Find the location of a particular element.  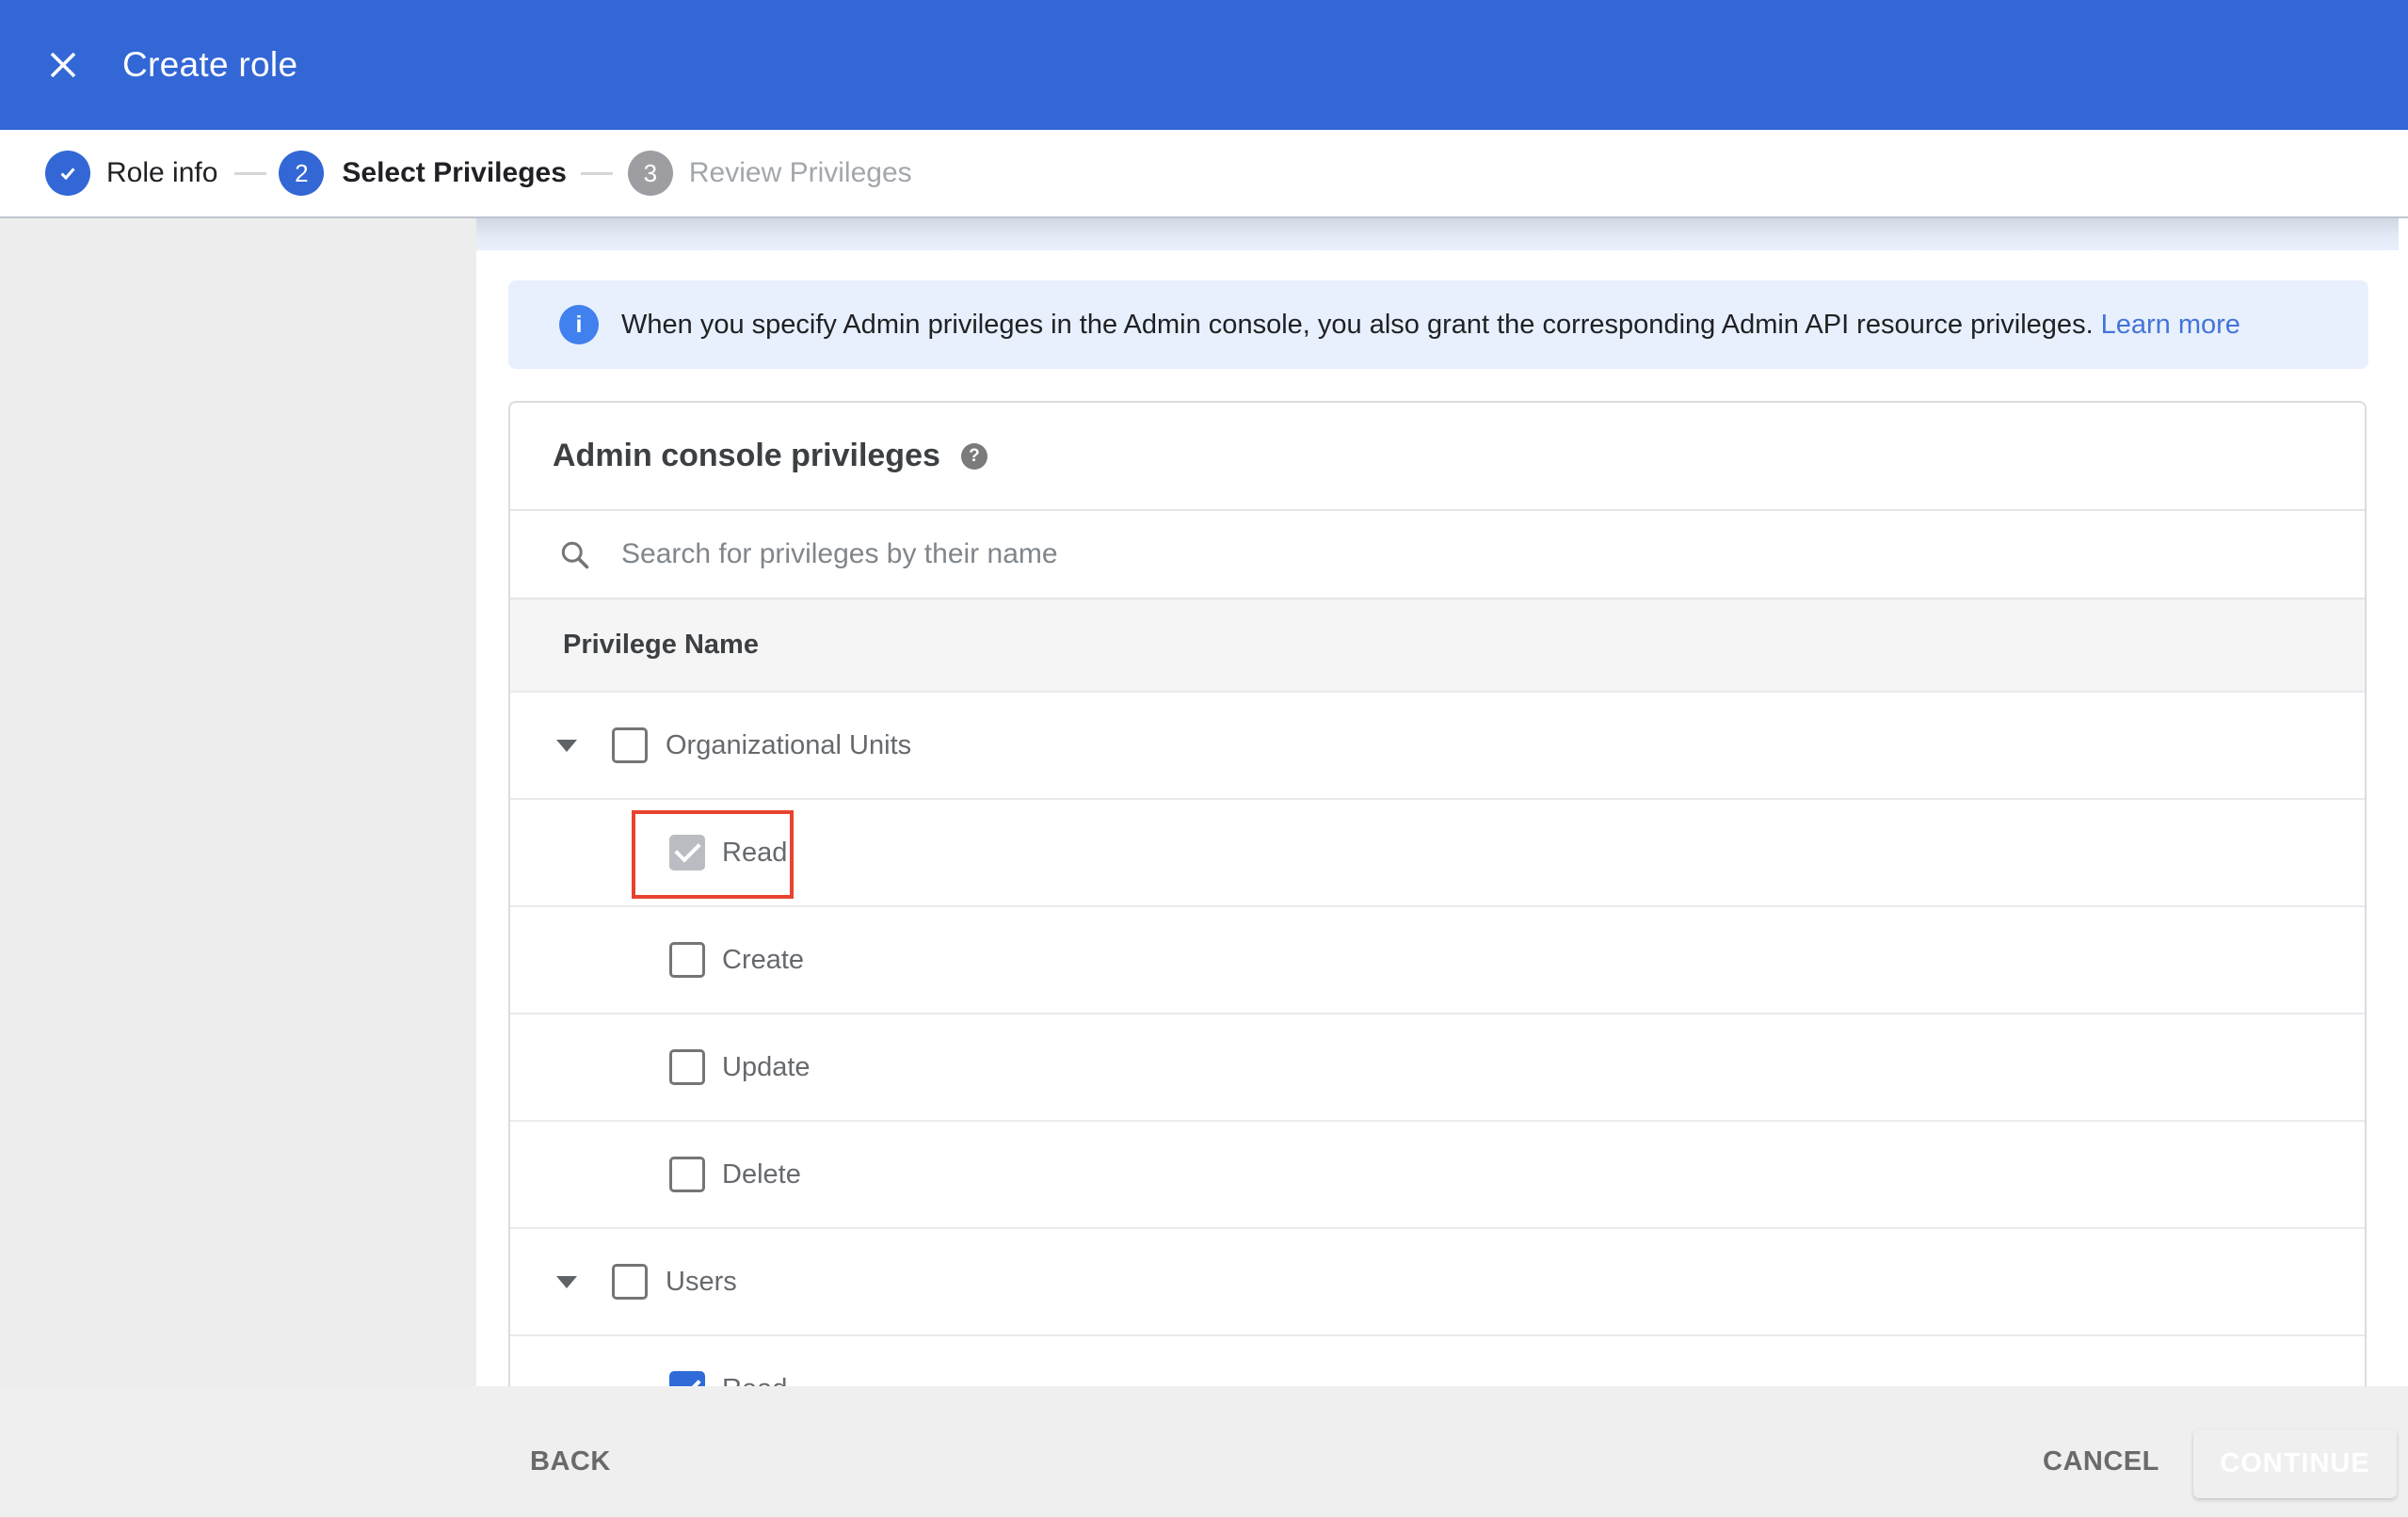

checkbox-users is located at coordinates (630, 1282).